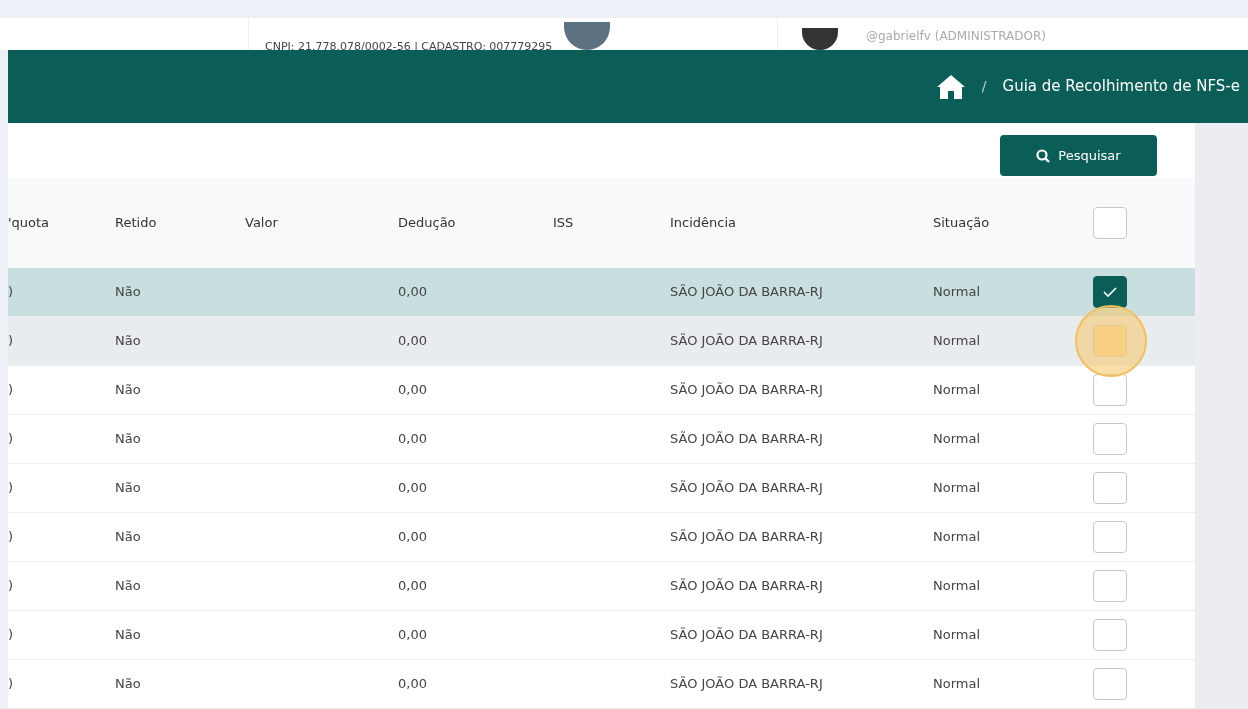  Describe the element at coordinates (563, 223) in the screenshot. I see `column-header: ISS` at that location.